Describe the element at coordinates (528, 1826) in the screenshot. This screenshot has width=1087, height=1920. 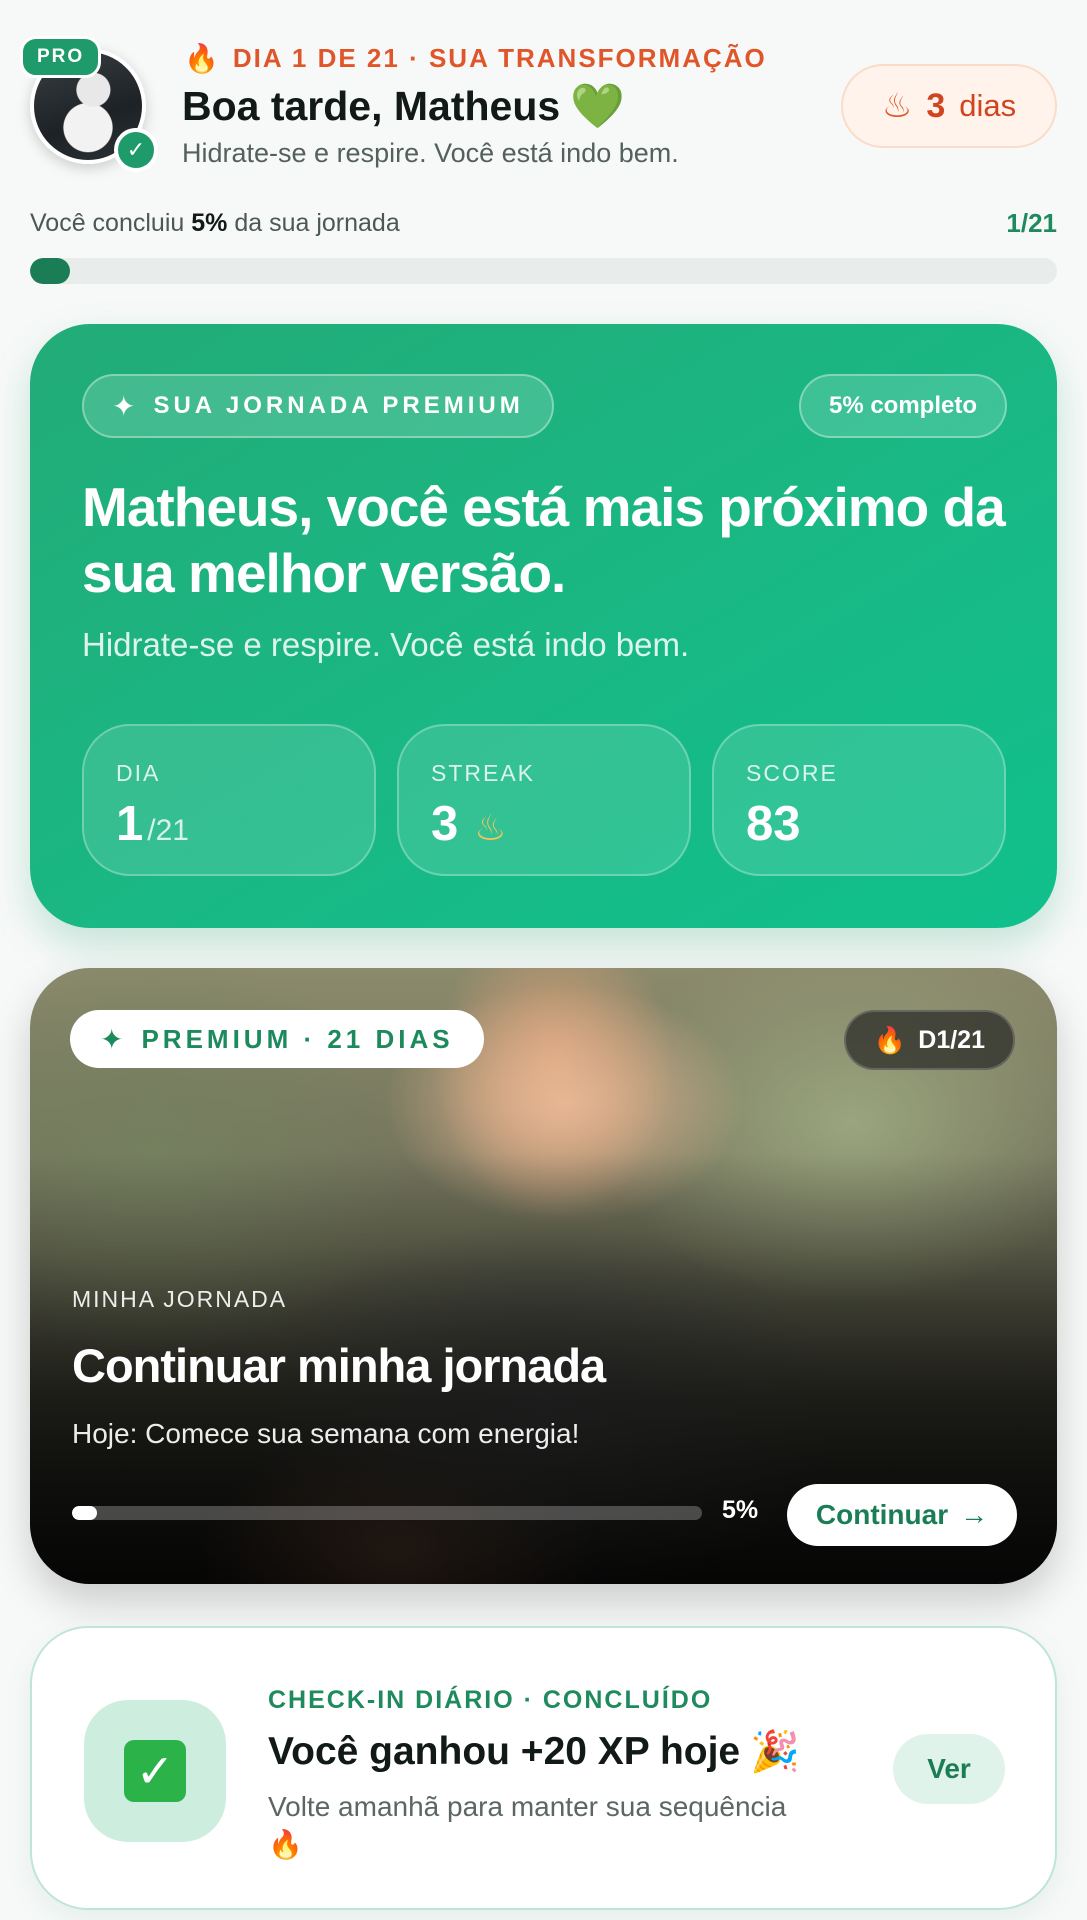
I see `checkin-subtitle: Volte amanhã para manter sua sequência 🔥` at that location.